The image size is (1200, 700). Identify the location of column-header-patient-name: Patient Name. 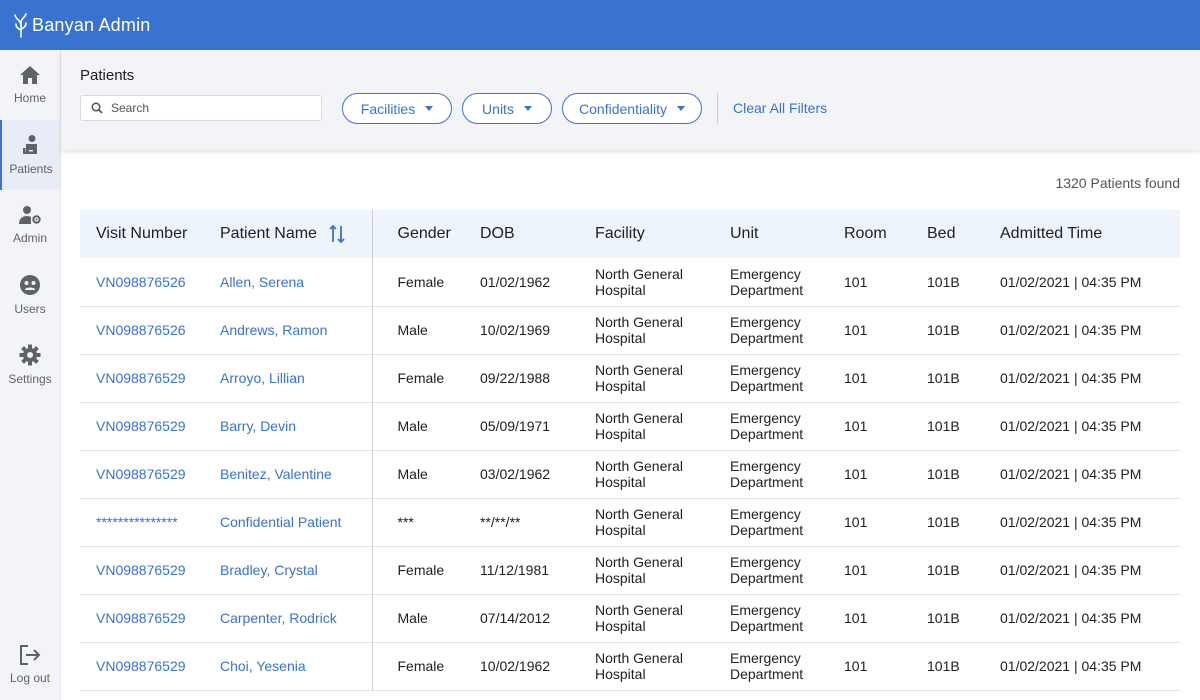
(288, 234).